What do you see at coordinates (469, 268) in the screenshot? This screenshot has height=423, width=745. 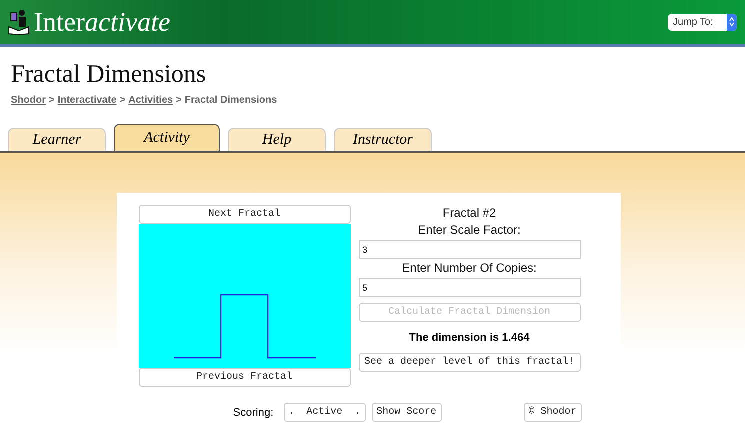 I see `copies-label: Enter Number Of Copies:` at bounding box center [469, 268].